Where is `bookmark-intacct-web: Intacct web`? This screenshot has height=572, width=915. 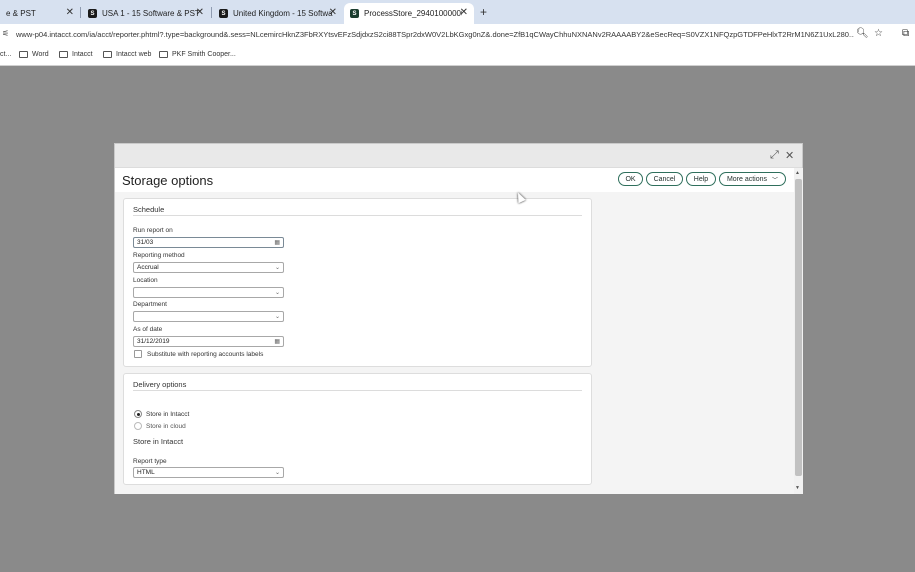
bookmark-intacct-web: Intacct web is located at coordinates (127, 54).